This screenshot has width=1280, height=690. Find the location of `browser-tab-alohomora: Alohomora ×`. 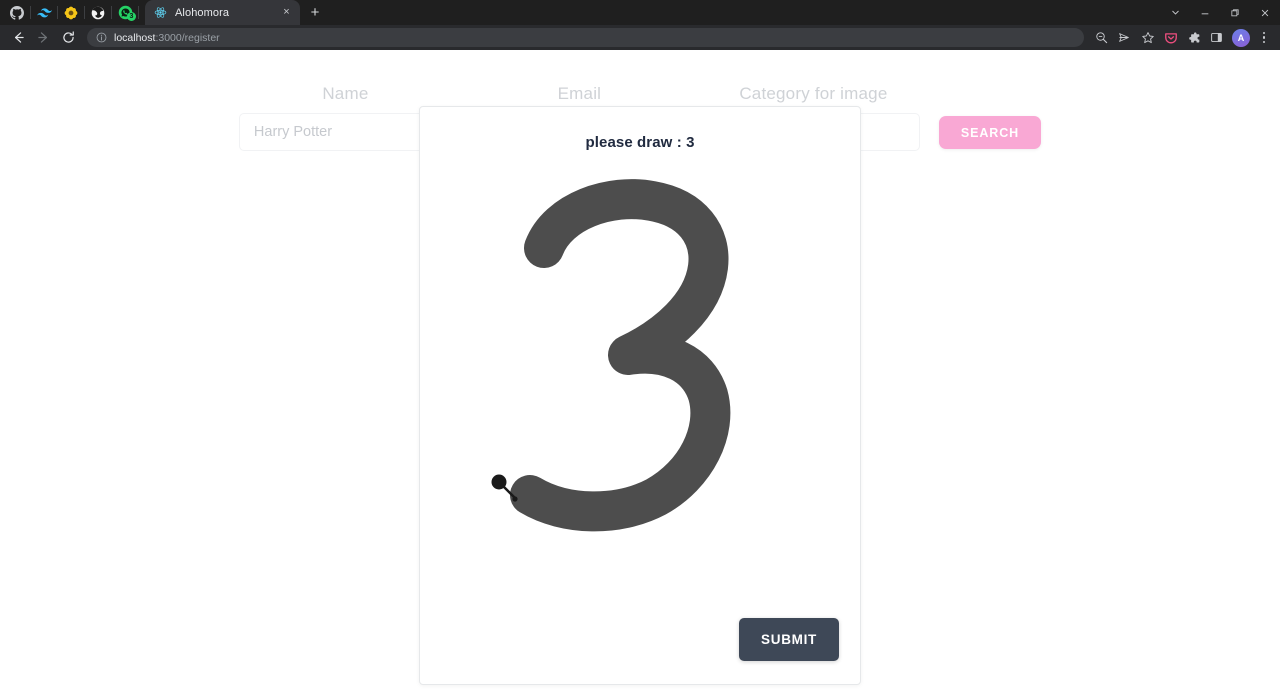

browser-tab-alohomora: Alohomora × is located at coordinates (222, 12).